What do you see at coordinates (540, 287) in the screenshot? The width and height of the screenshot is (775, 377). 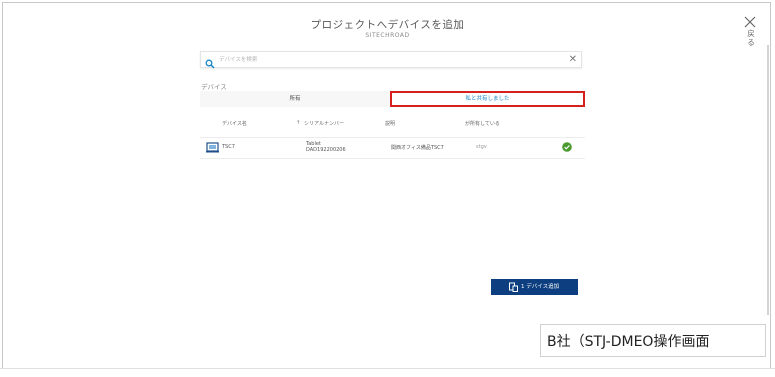 I see `add-device-label: 1 デバイス追加` at bounding box center [540, 287].